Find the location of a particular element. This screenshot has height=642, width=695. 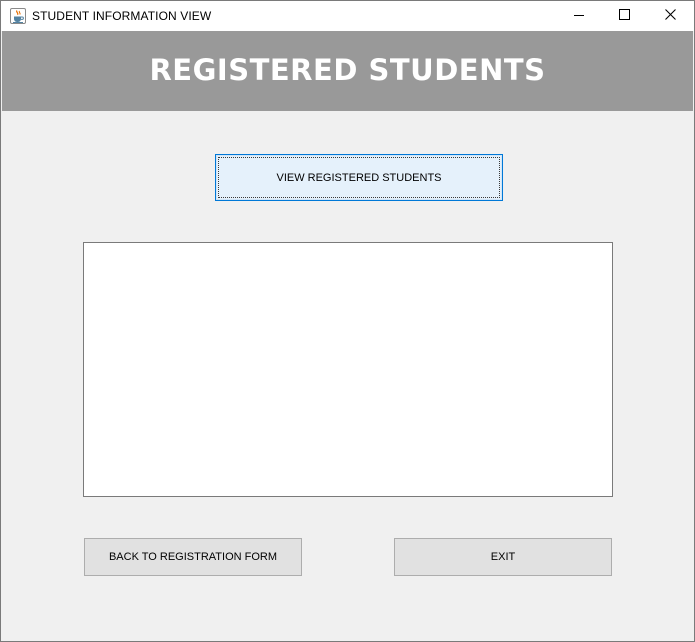

page-title: REGISTERED STUDENTS is located at coordinates (347, 70).